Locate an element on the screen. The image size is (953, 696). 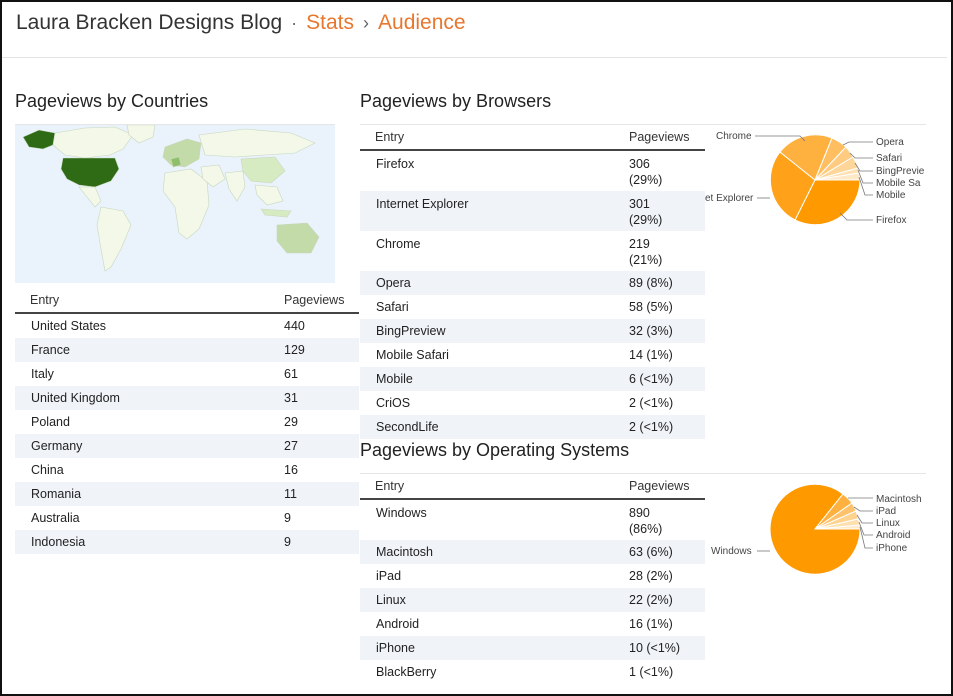
breadcrumb-stats: Stats is located at coordinates (330, 22).